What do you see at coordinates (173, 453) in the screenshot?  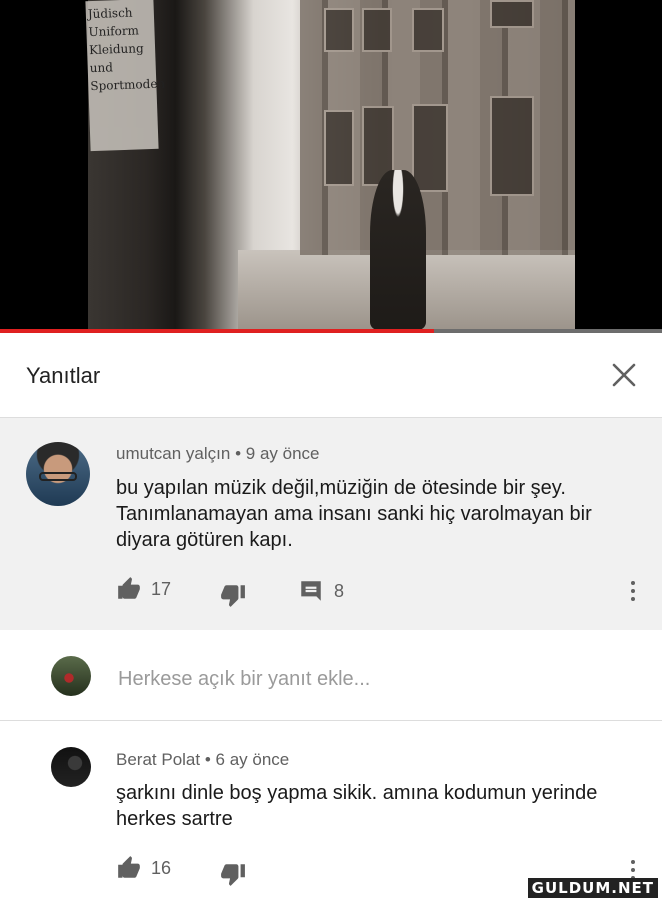 I see `comment-author: umutcan yalçın` at bounding box center [173, 453].